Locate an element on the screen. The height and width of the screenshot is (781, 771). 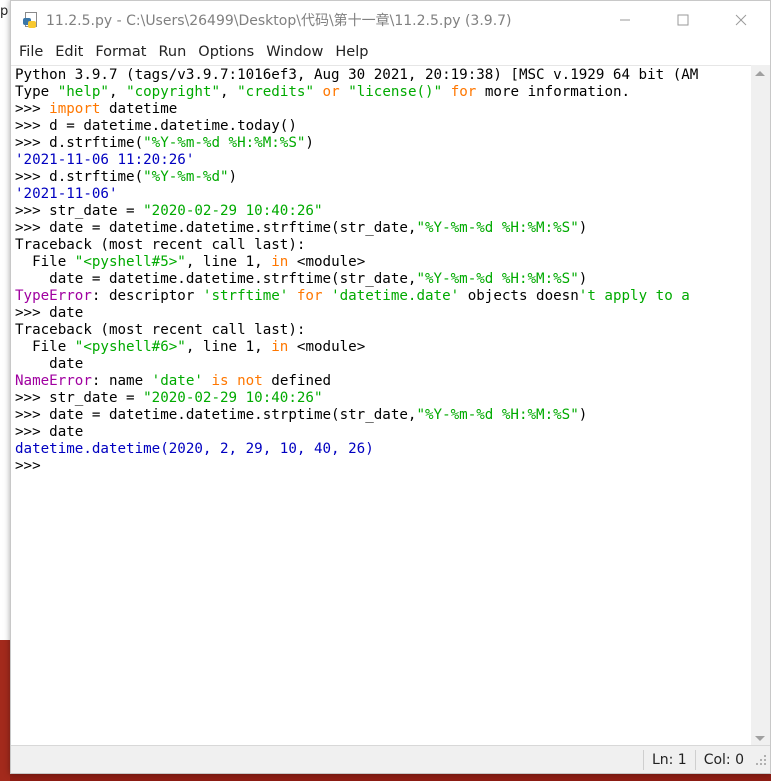
code-token: date is located at coordinates (49, 364).